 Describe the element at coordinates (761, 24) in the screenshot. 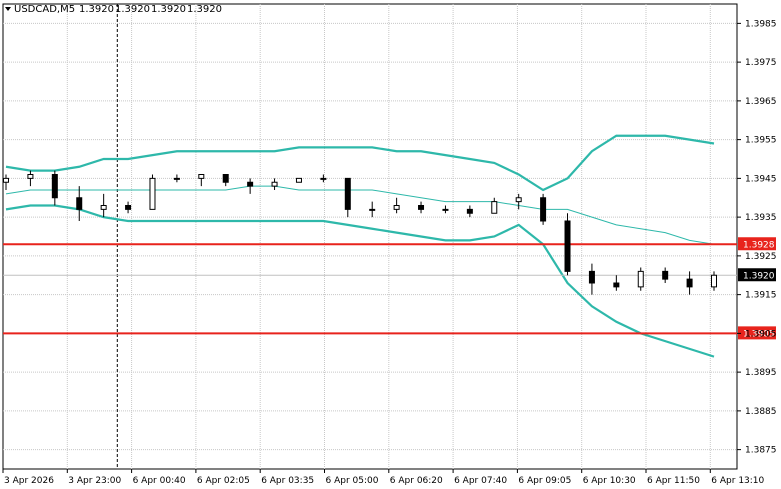

I see `y-tick-label: 1.3985` at that location.